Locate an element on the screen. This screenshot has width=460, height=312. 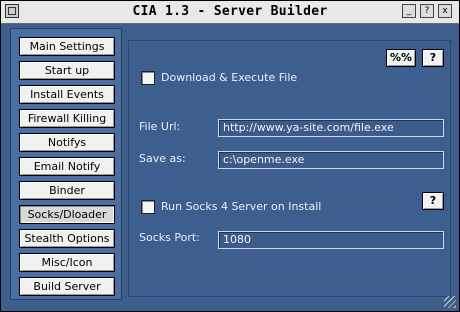
socks-server-checkbox is located at coordinates (148, 207).